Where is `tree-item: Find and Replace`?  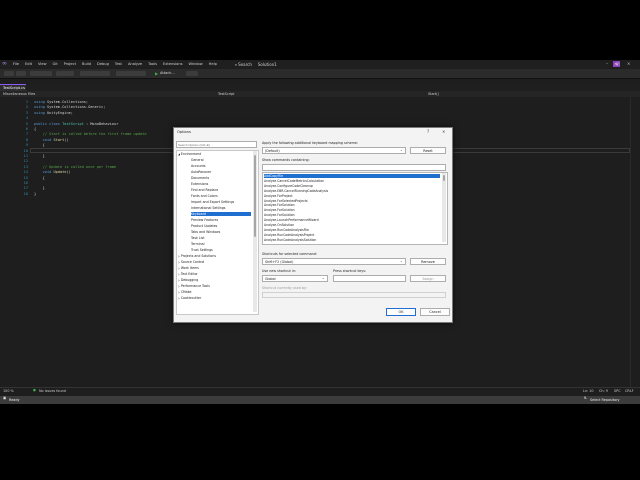 tree-item: Find and Replace is located at coordinates (204, 190).